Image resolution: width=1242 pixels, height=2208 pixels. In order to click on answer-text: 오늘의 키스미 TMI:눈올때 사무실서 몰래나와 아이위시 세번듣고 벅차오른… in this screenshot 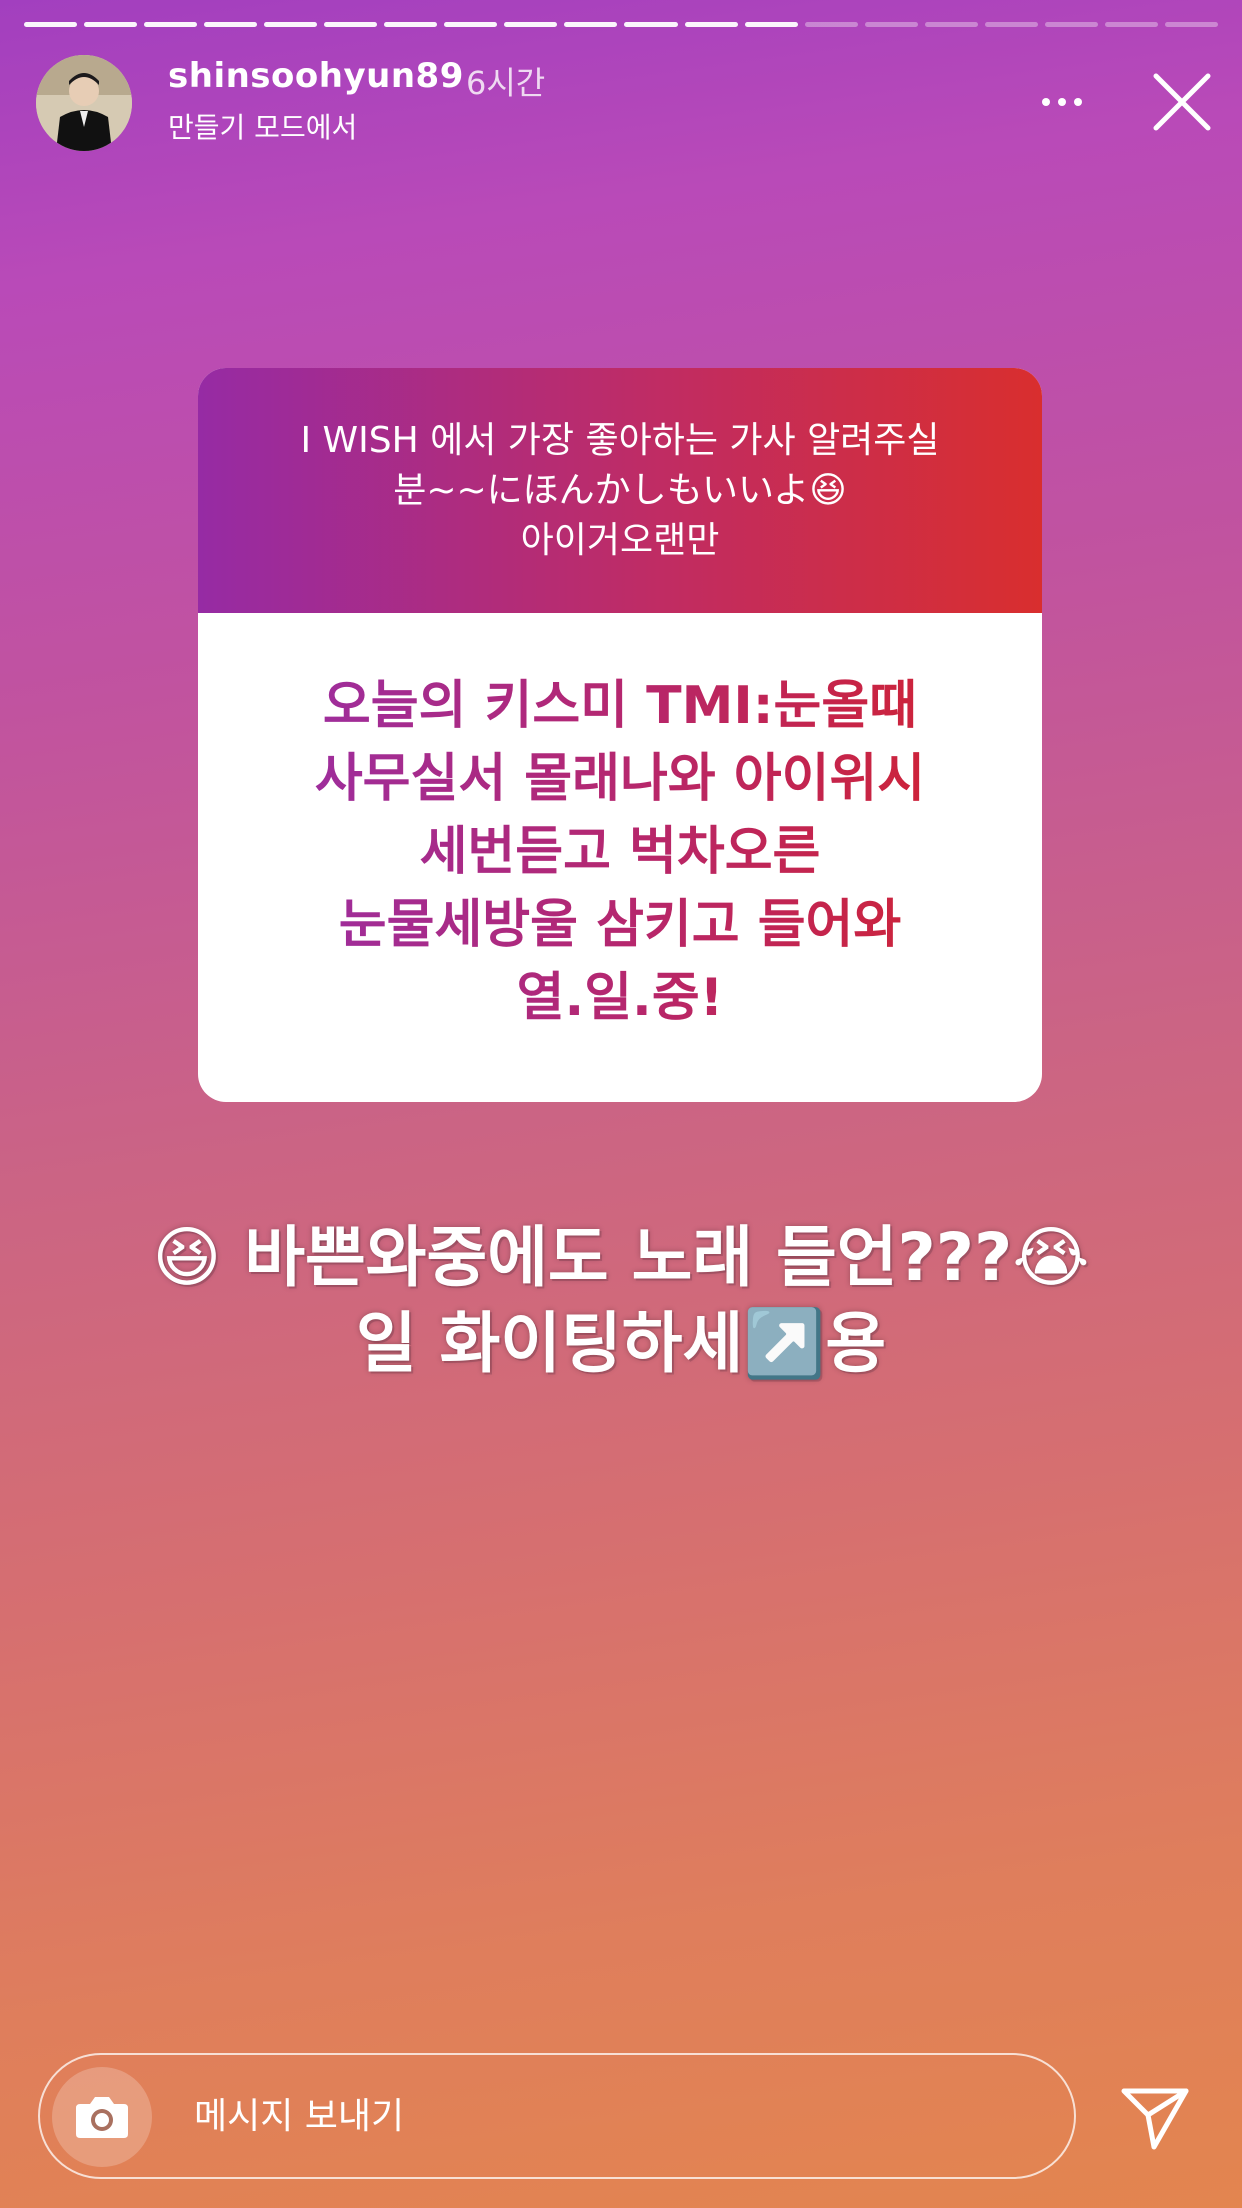, I will do `click(620, 852)`.